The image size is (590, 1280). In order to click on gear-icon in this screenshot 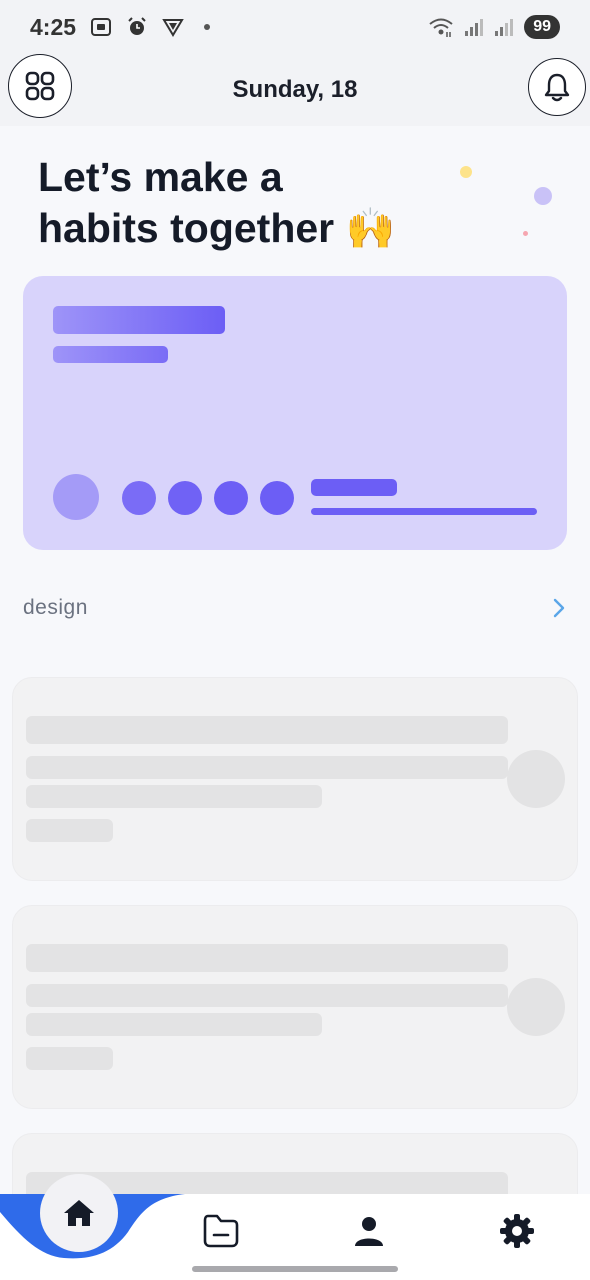, I will do `click(517, 1231)`.